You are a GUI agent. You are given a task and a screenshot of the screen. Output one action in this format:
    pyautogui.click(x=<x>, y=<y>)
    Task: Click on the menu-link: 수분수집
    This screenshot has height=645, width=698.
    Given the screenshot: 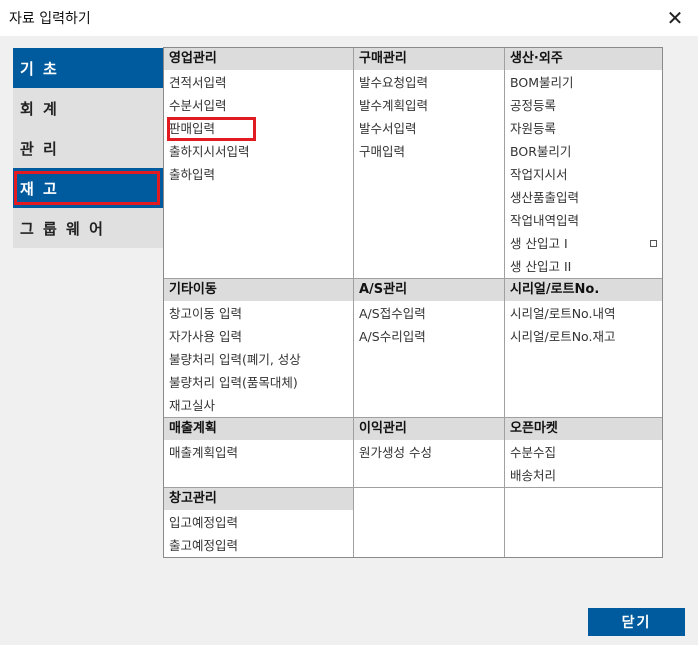 What is the action you would take?
    pyautogui.click(x=586, y=452)
    